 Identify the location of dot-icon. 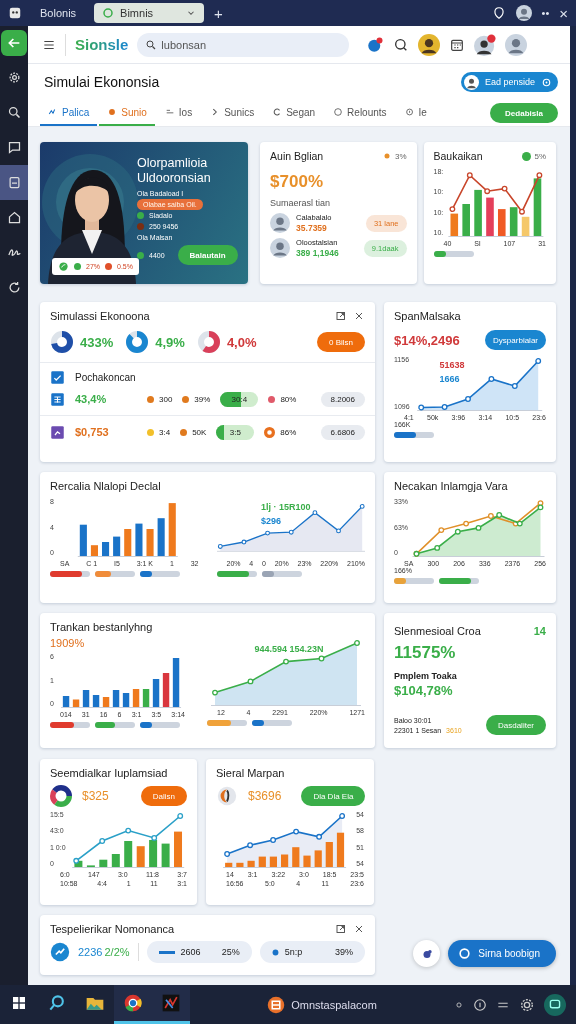
(459, 1004).